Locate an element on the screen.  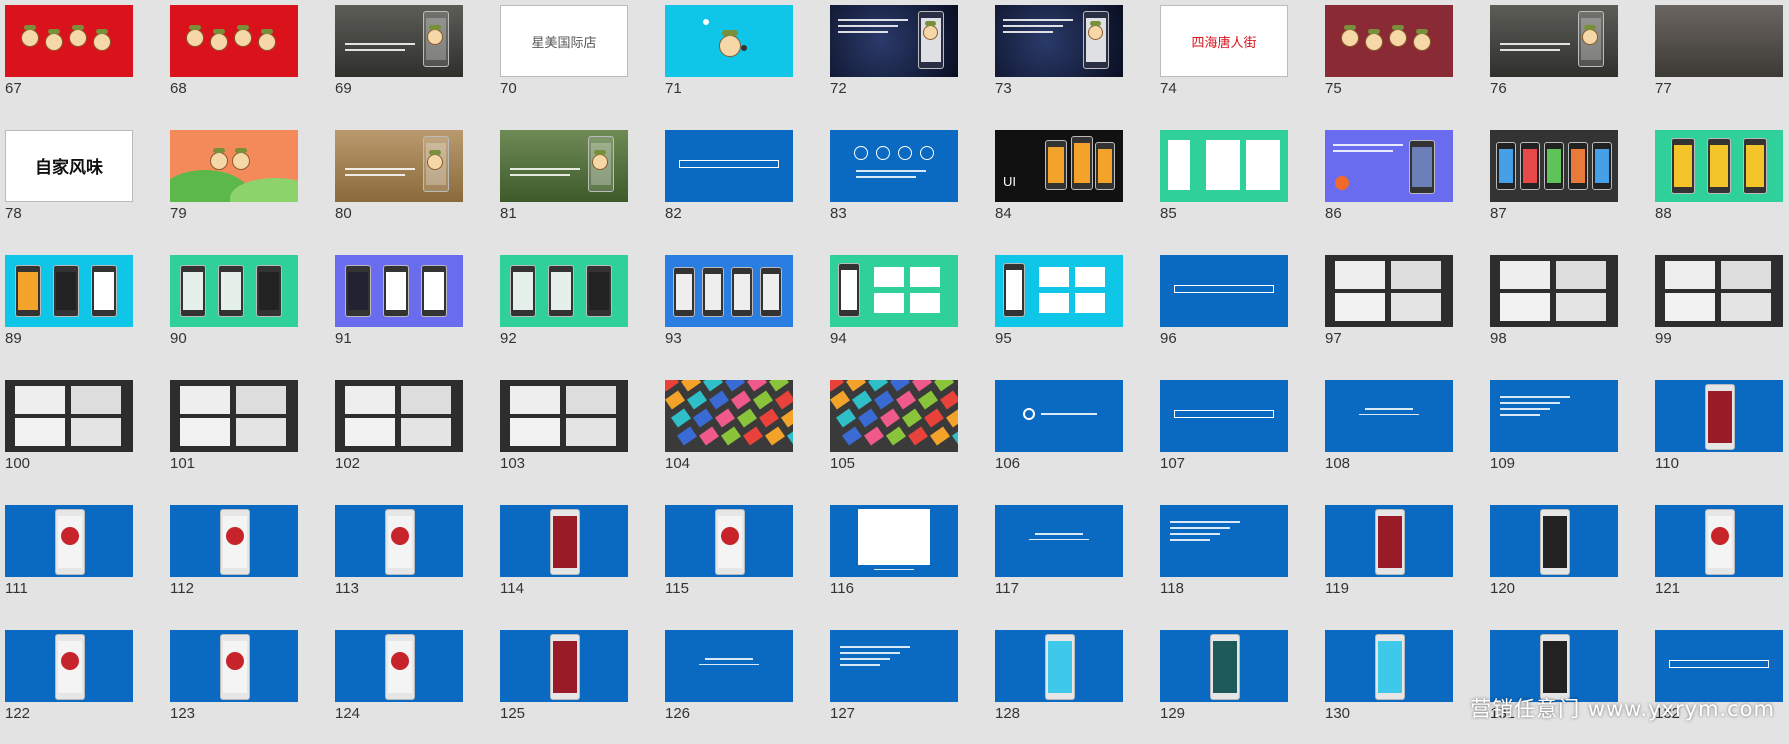
slide-number: 104 is located at coordinates (678, 463).